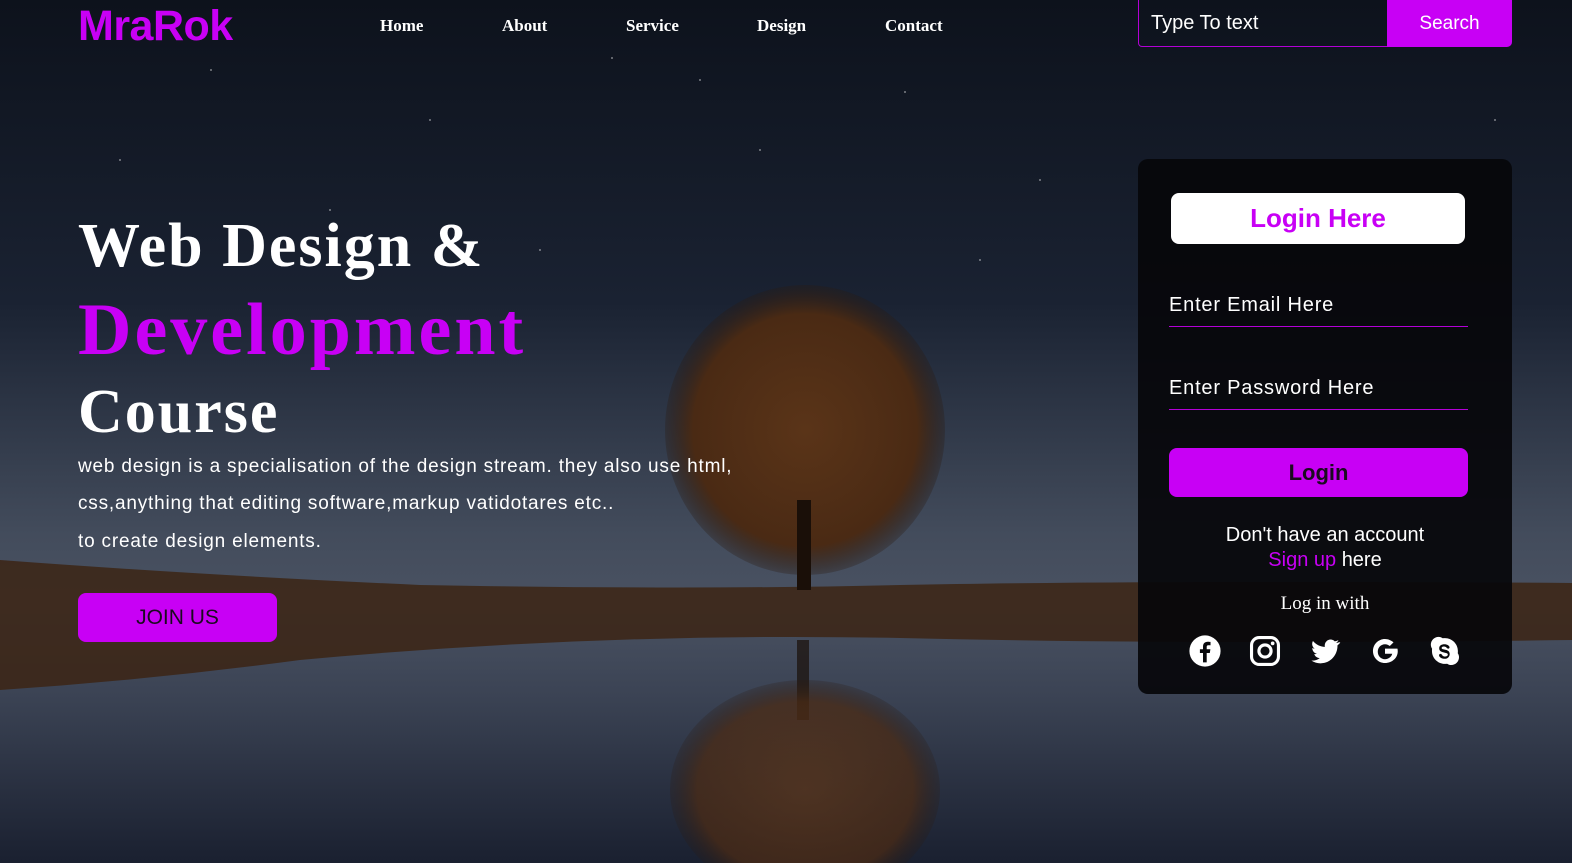 The height and width of the screenshot is (863, 1572). I want to click on no-account-text: Don't have an account, so click(1325, 535).